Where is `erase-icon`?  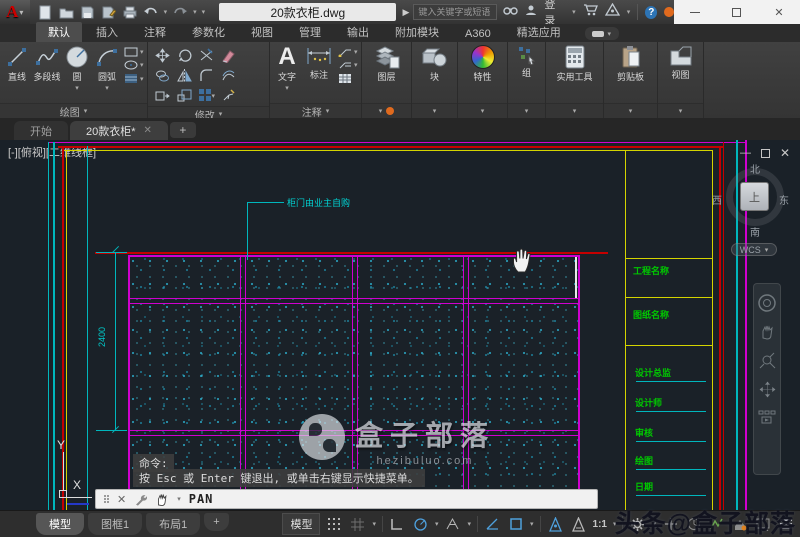 erase-icon is located at coordinates (228, 55).